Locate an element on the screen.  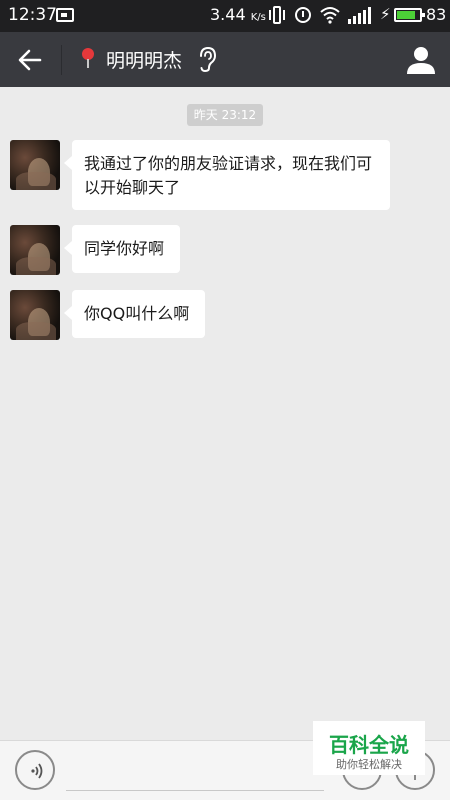
notification-icon is located at coordinates (65, 15).